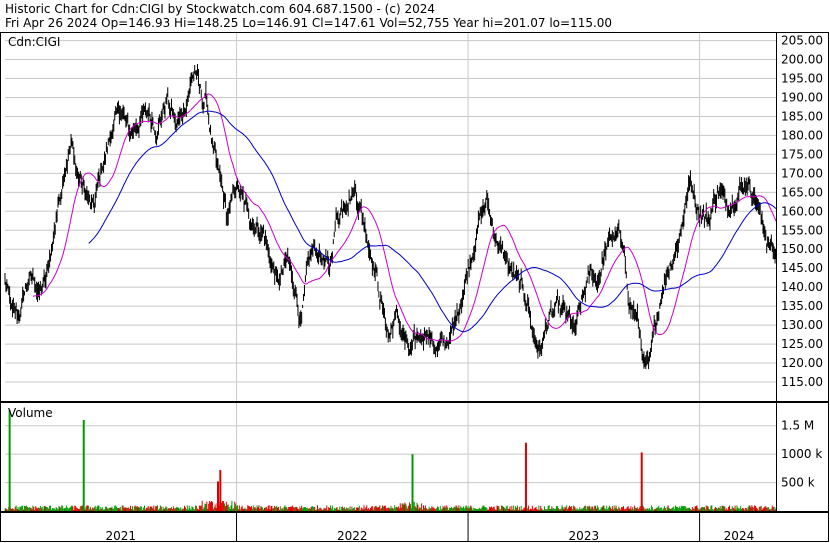 Image resolution: width=830 pixels, height=543 pixels. I want to click on volume-label: Volume, so click(30, 413).